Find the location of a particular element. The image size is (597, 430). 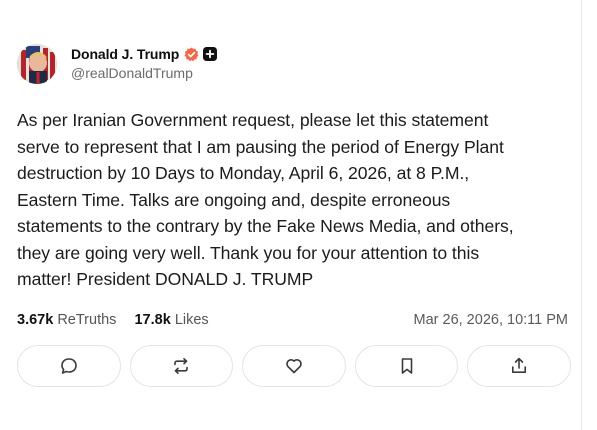

name-row: Donald J. Trump is located at coordinates (144, 54).